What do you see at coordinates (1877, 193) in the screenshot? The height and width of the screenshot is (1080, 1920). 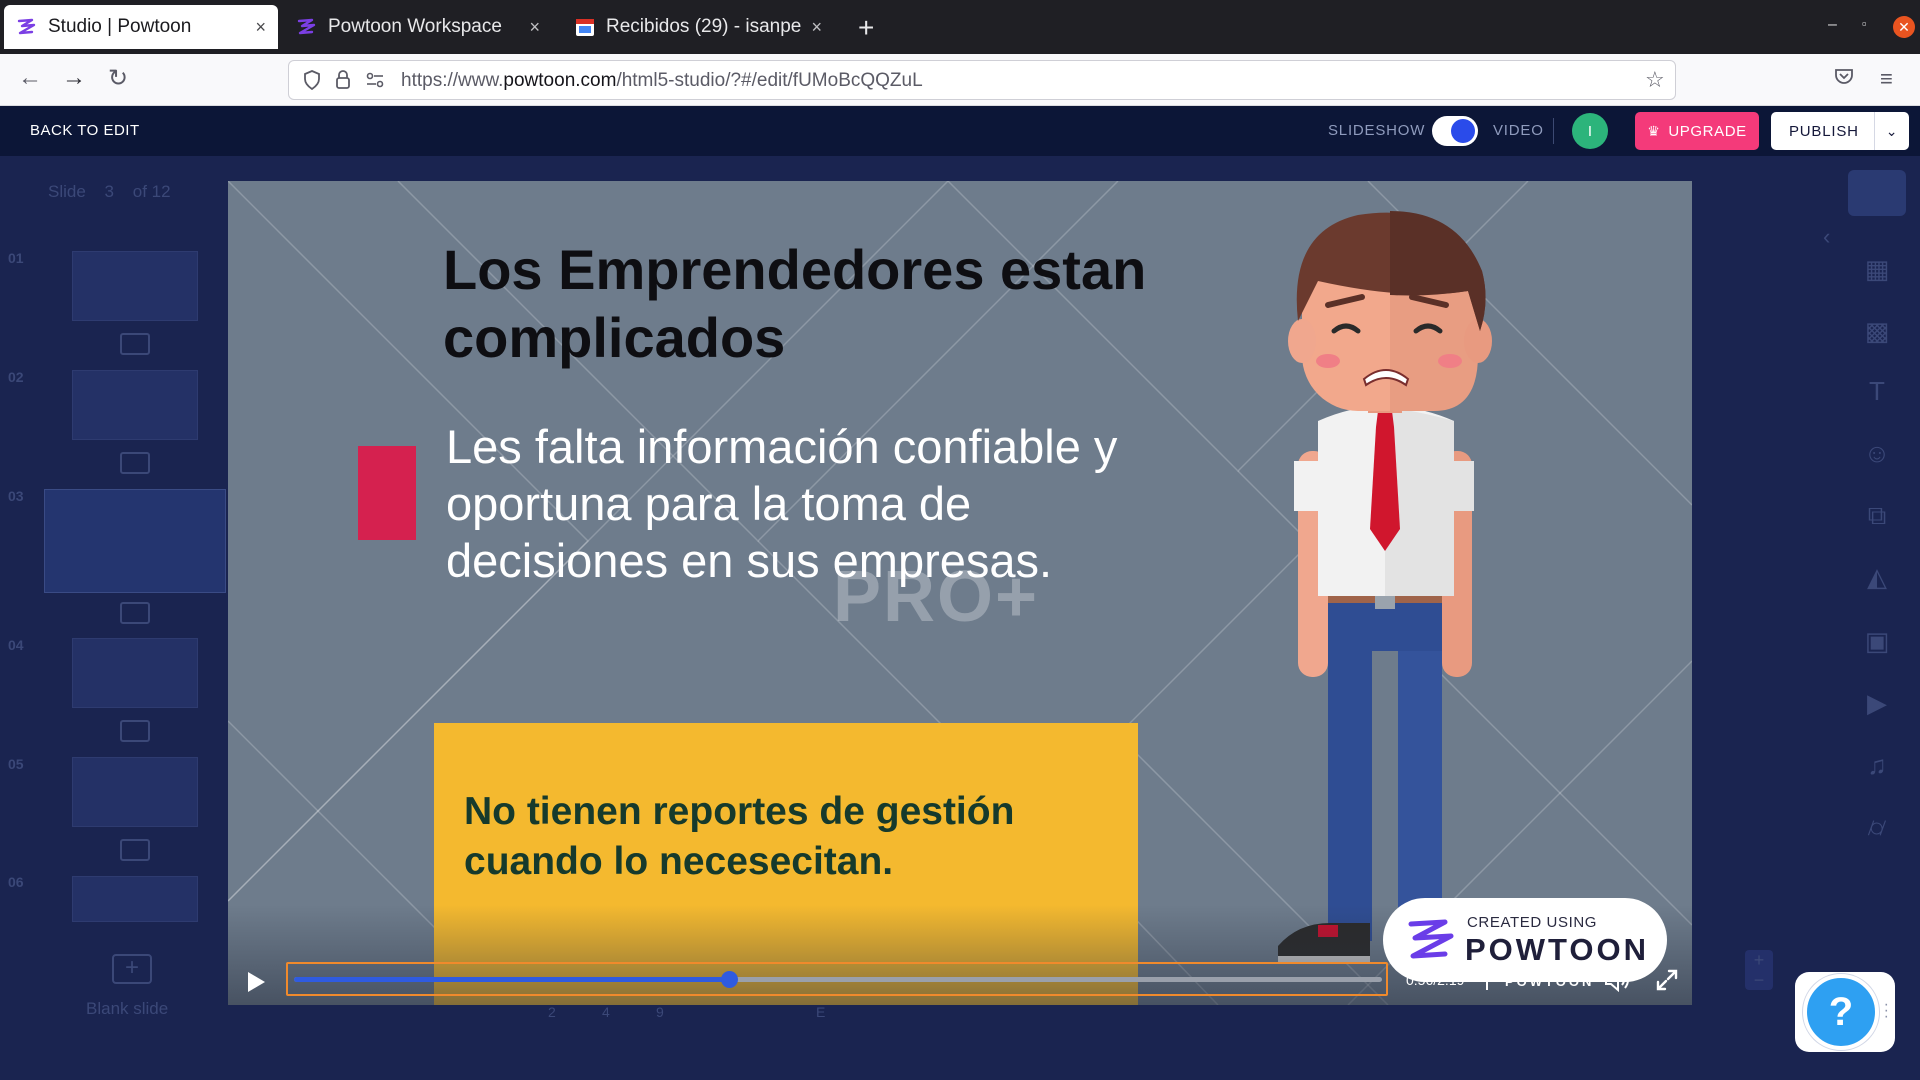 I see `character-panel-avatar` at bounding box center [1877, 193].